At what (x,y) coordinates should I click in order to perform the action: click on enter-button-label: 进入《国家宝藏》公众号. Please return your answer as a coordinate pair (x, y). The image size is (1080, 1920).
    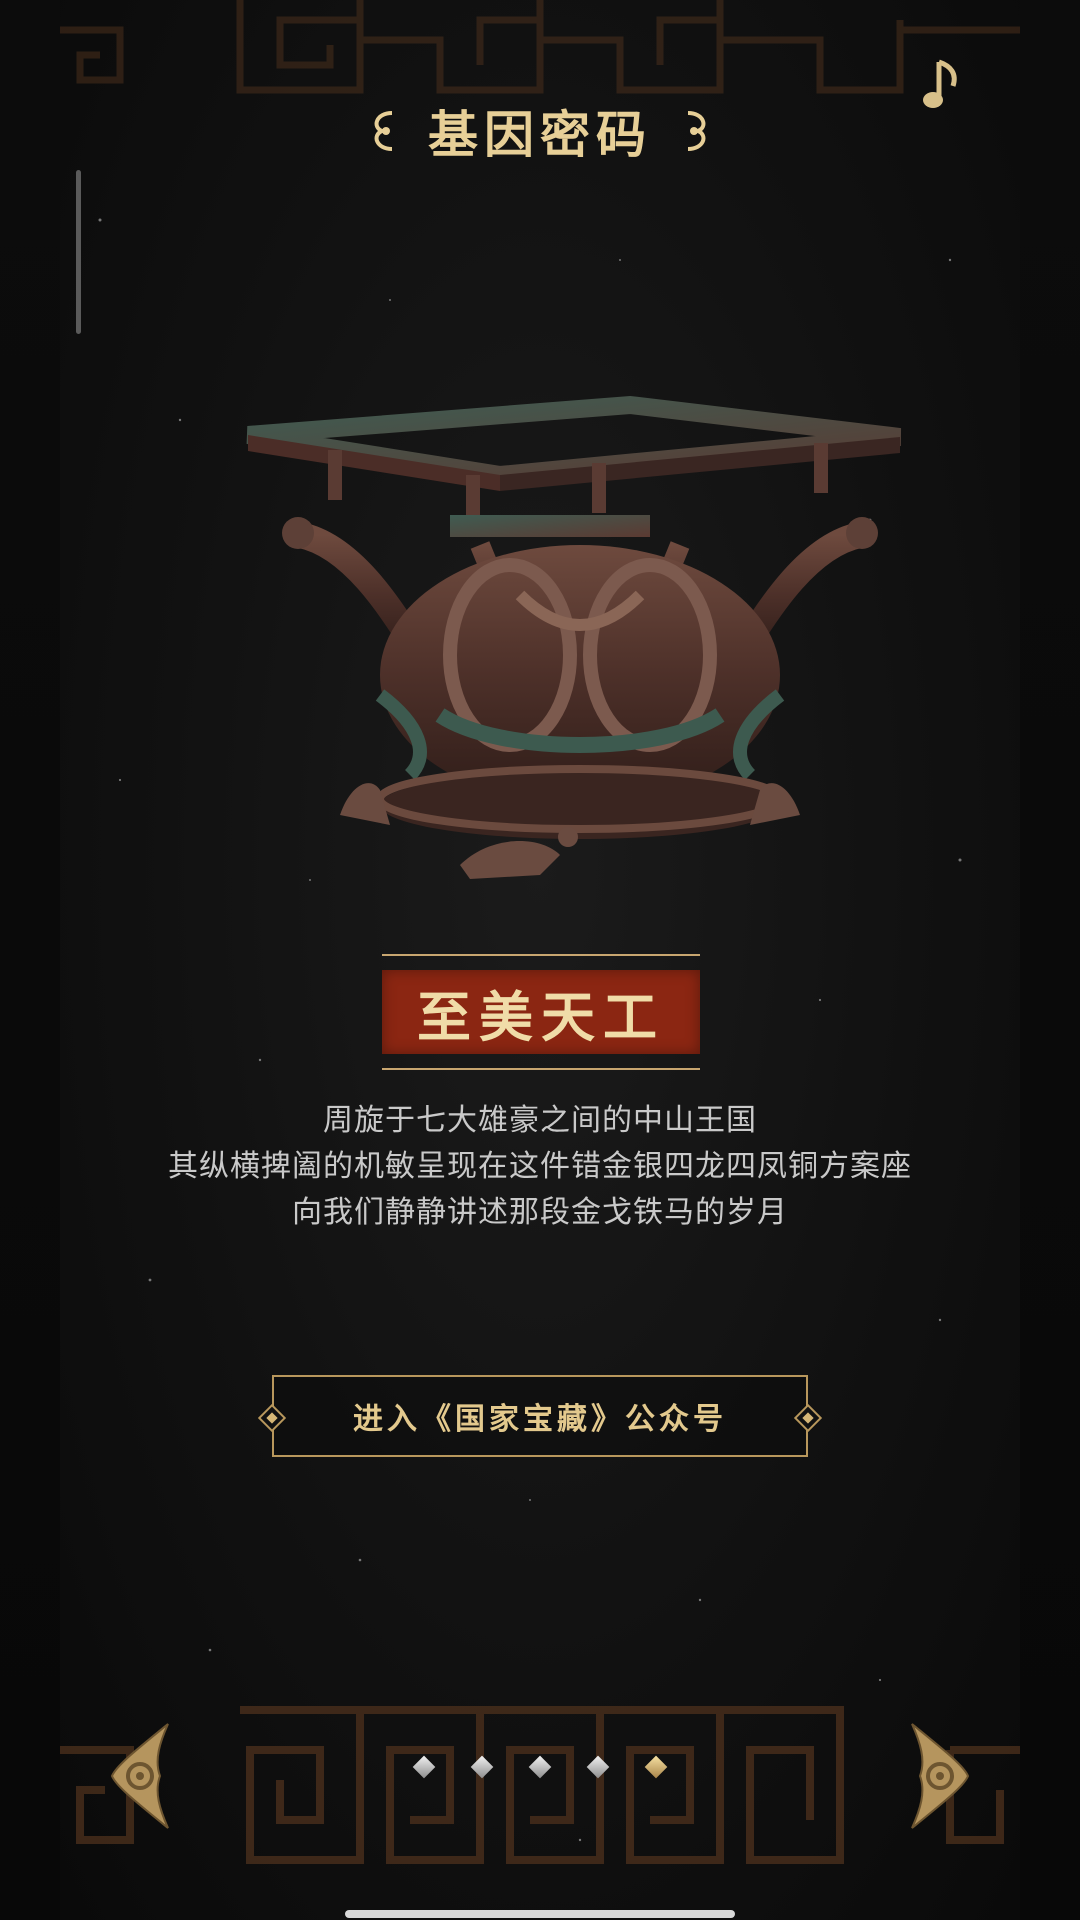
    Looking at the image, I should click on (540, 1419).